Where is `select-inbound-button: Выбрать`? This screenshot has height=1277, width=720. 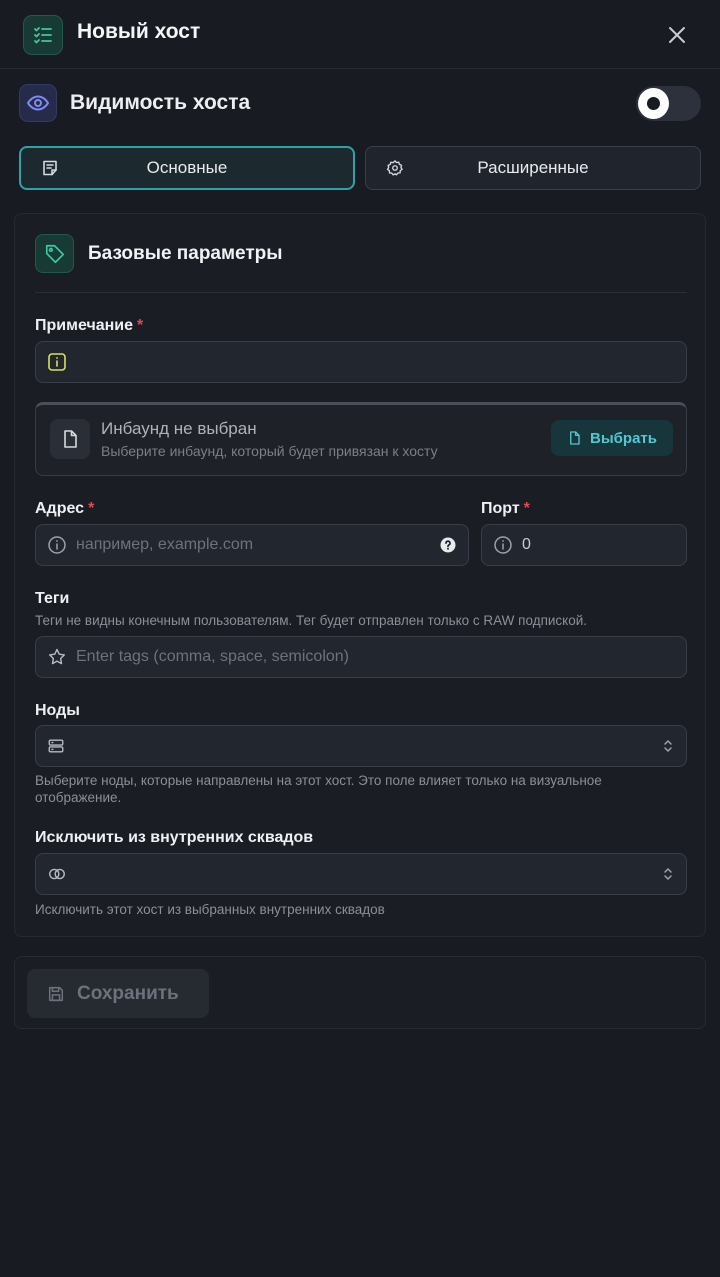
select-inbound-button: Выбрать is located at coordinates (612, 438).